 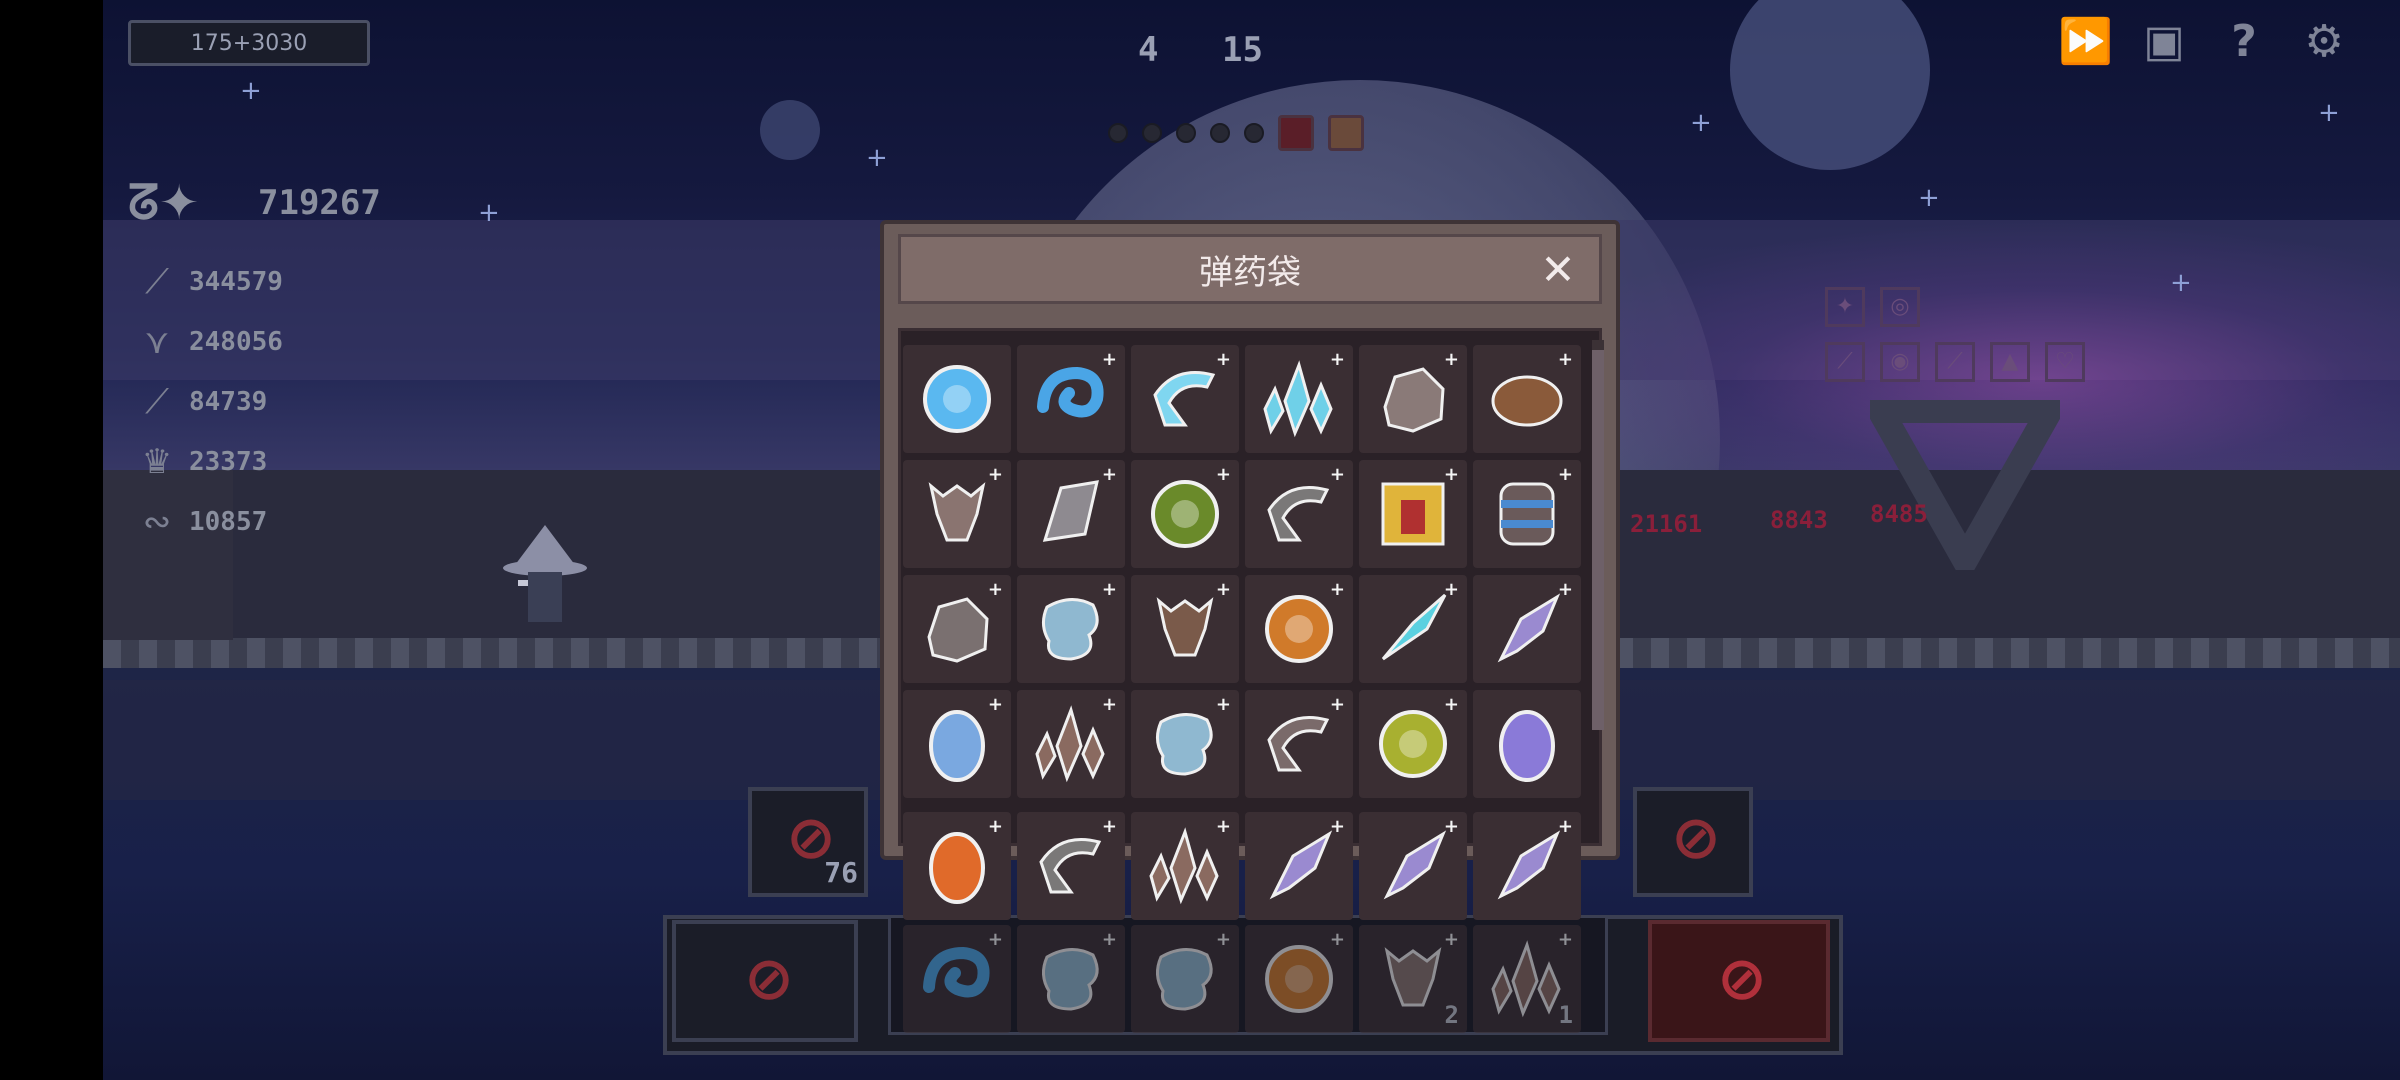 I want to click on ammo-quantity: 2, so click(x=1451, y=1015).